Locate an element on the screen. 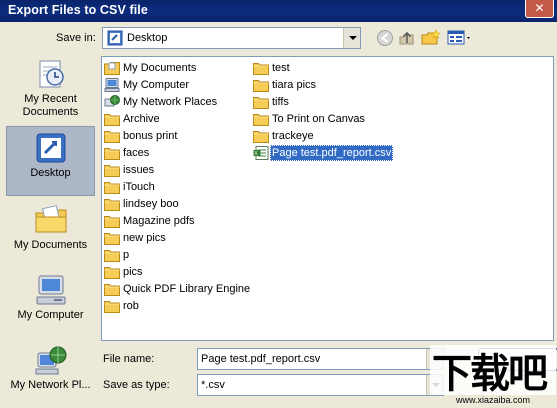  place-desktop: Desktop is located at coordinates (50, 161).